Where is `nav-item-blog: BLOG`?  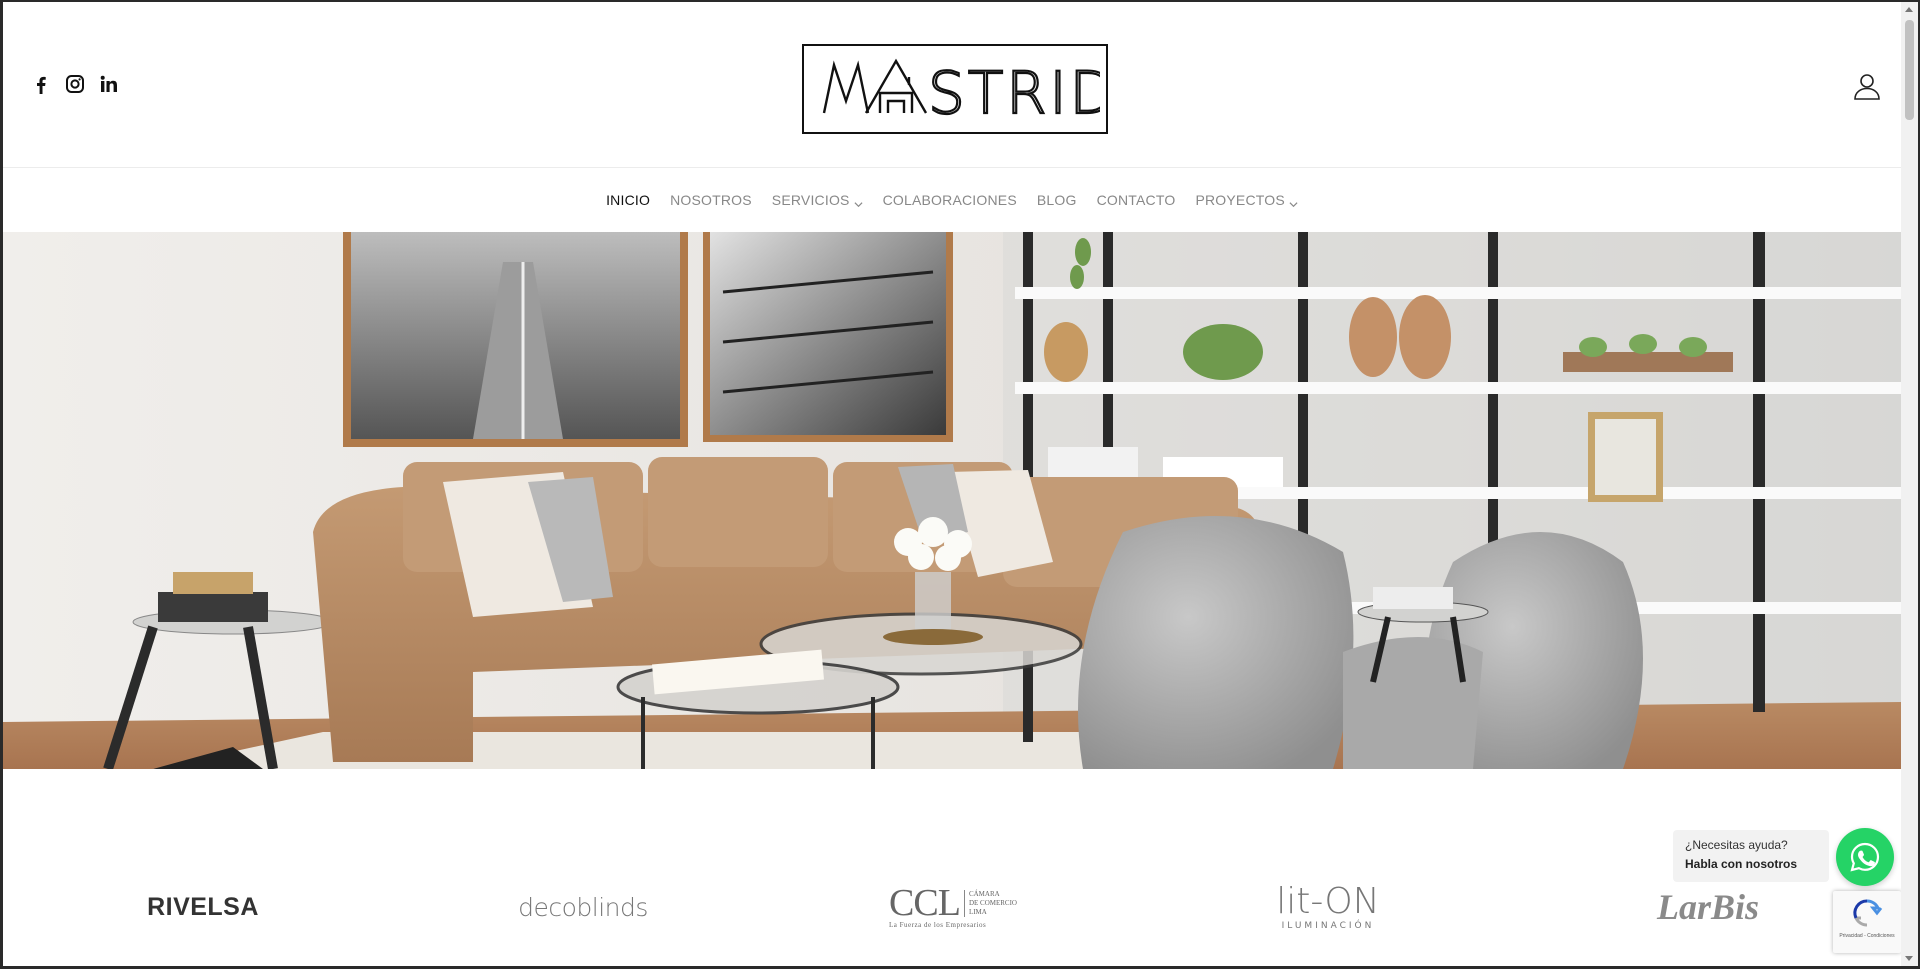 nav-item-blog: BLOG is located at coordinates (1057, 200).